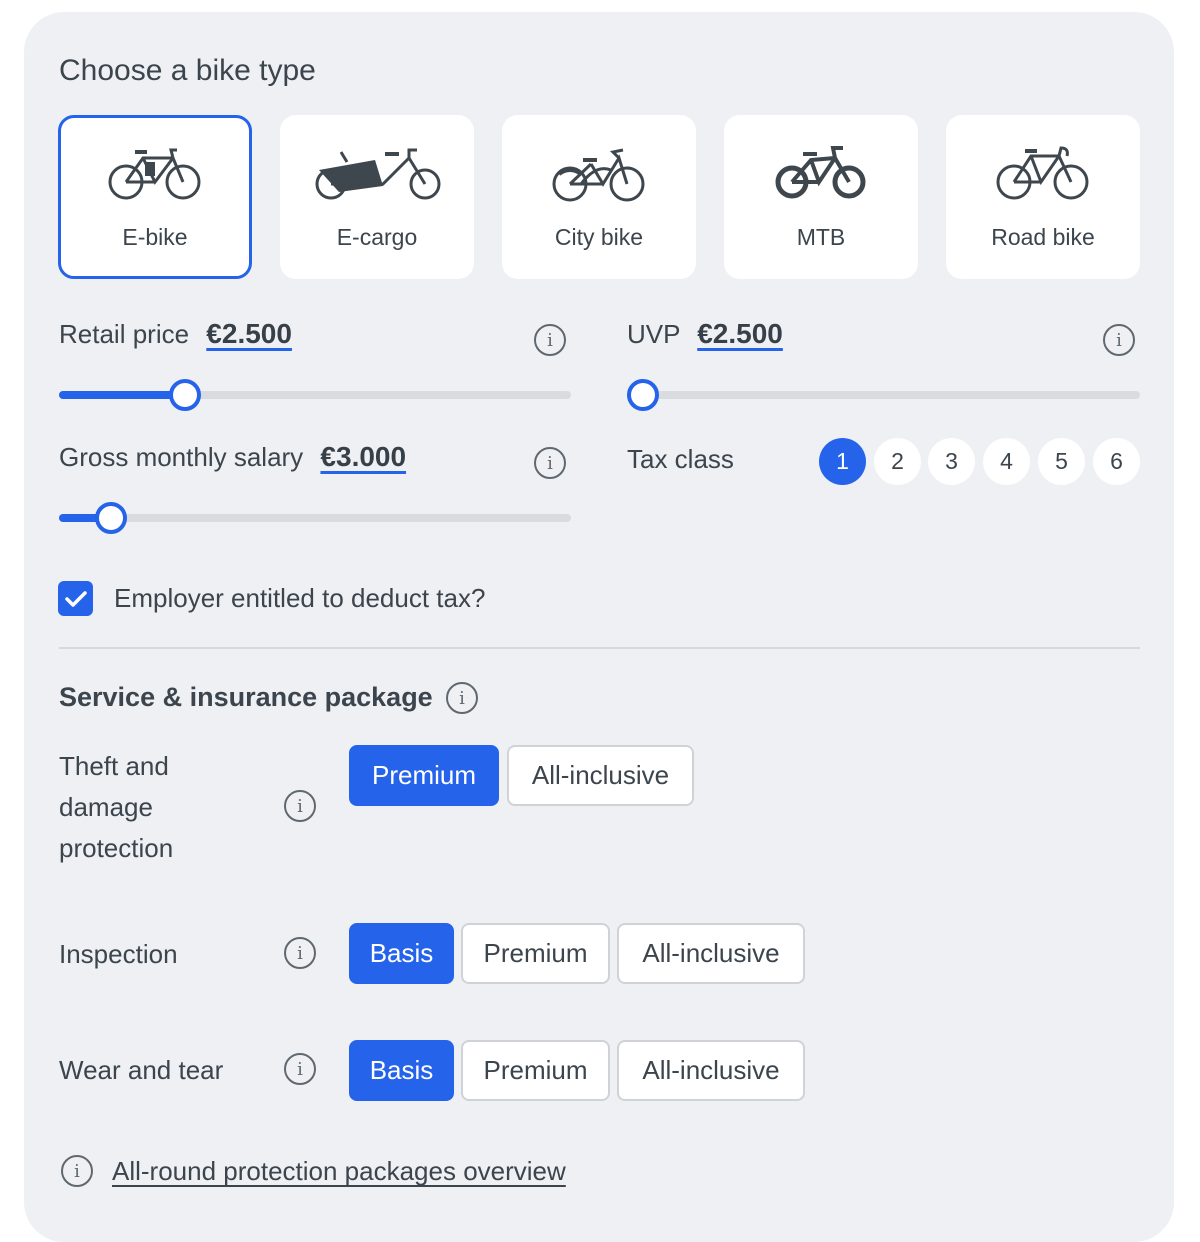  What do you see at coordinates (1119, 340) in the screenshot?
I see `uvp-info-icon: i` at bounding box center [1119, 340].